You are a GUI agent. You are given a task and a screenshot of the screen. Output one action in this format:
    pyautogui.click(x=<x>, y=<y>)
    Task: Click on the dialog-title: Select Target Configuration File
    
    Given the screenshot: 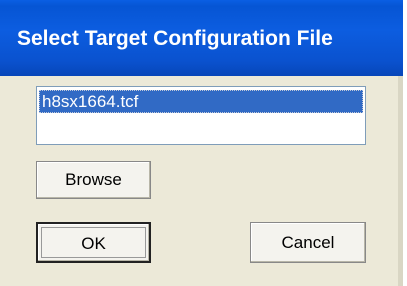 What is the action you would take?
    pyautogui.click(x=175, y=38)
    